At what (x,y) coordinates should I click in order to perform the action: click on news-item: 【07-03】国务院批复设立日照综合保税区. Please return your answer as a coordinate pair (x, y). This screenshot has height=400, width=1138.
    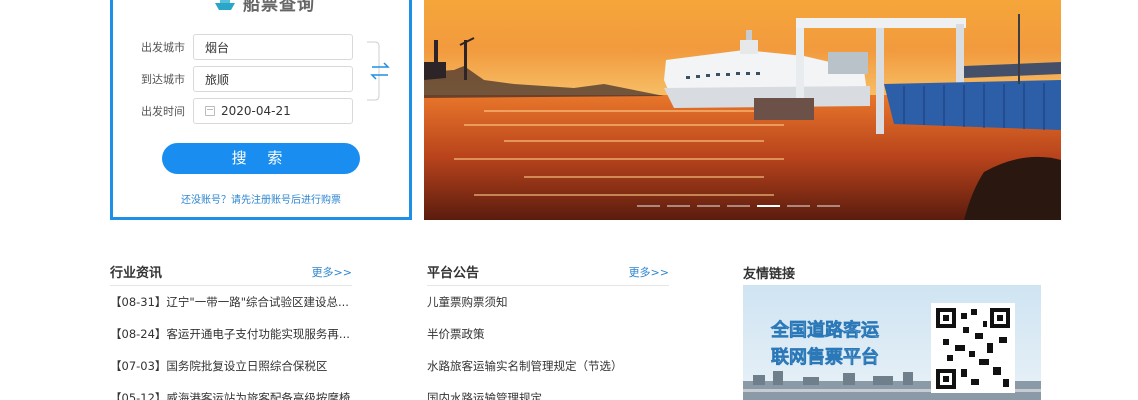
    Looking at the image, I should click on (231, 366).